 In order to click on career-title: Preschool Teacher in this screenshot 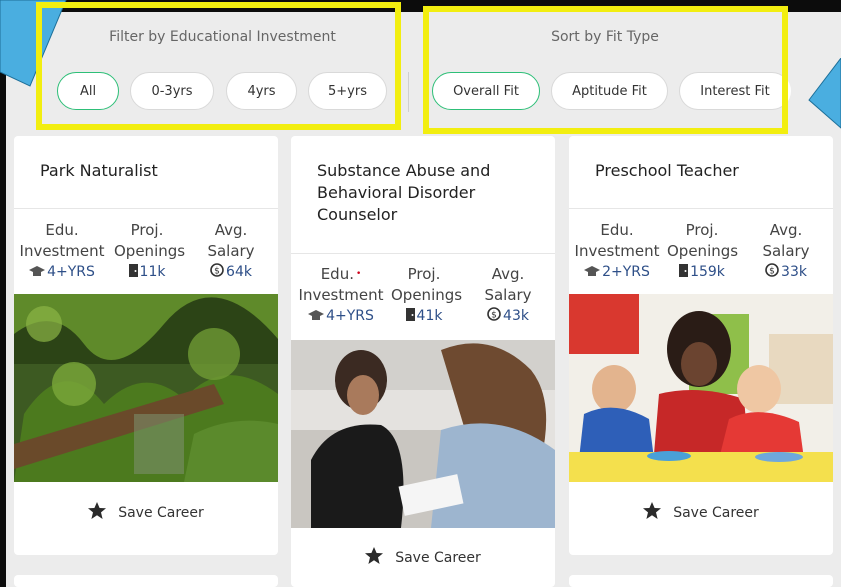, I will do `click(667, 170)`.